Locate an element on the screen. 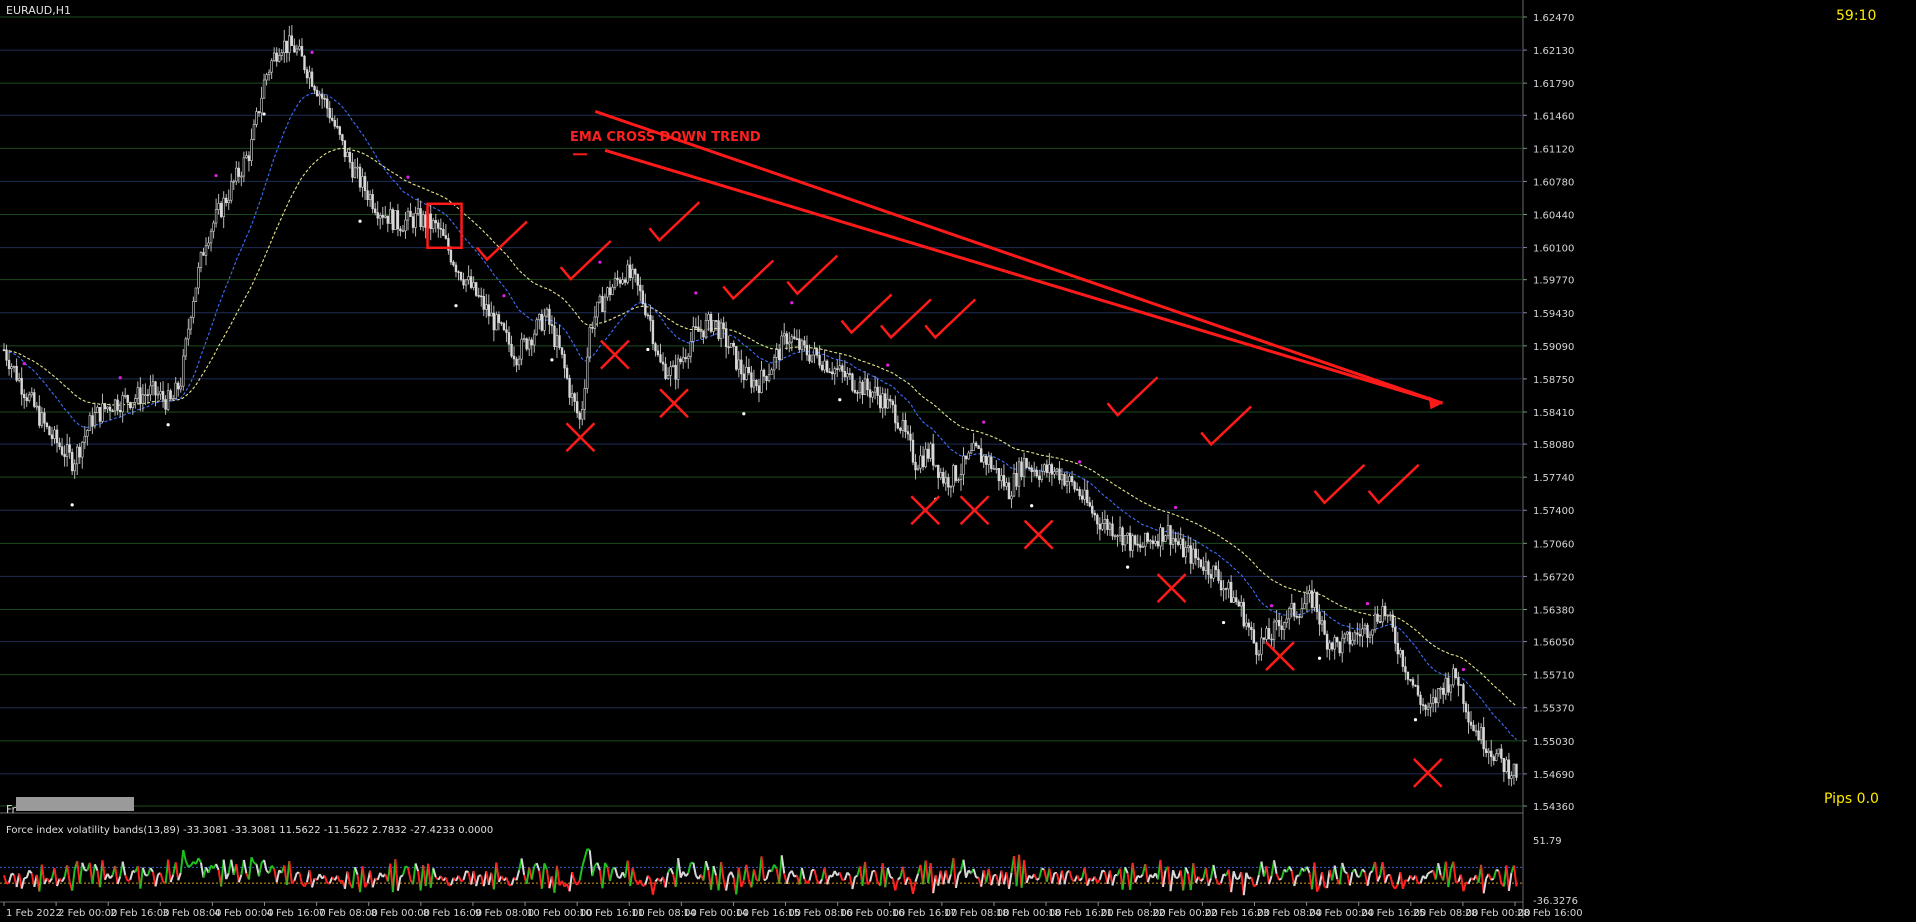 Image resolution: width=1916 pixels, height=922 pixels. y-tick-label: 1.59770 is located at coordinates (1553, 281).